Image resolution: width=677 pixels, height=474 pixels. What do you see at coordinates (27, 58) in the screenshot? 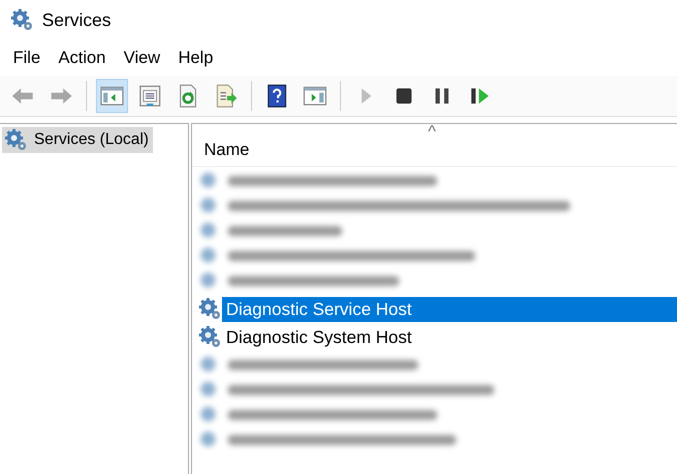
I see `menu-item: File` at bounding box center [27, 58].